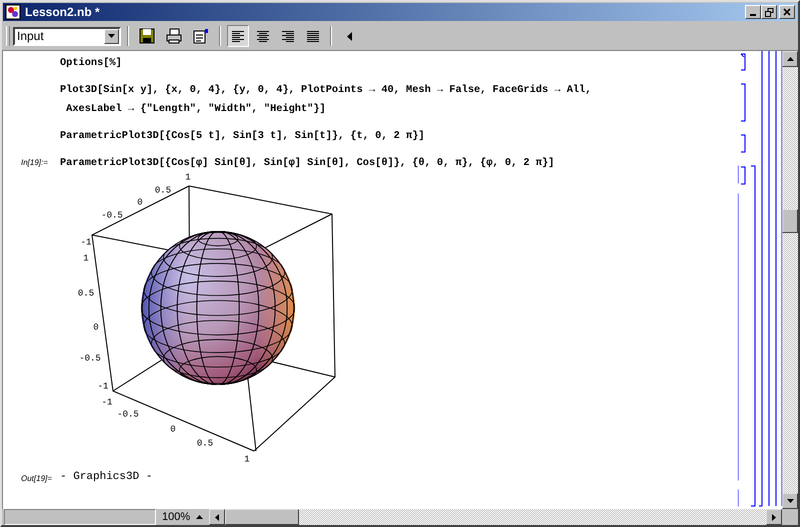 The width and height of the screenshot is (800, 527). Describe the element at coordinates (35, 163) in the screenshot. I see `input-label: In[19]:=` at that location.